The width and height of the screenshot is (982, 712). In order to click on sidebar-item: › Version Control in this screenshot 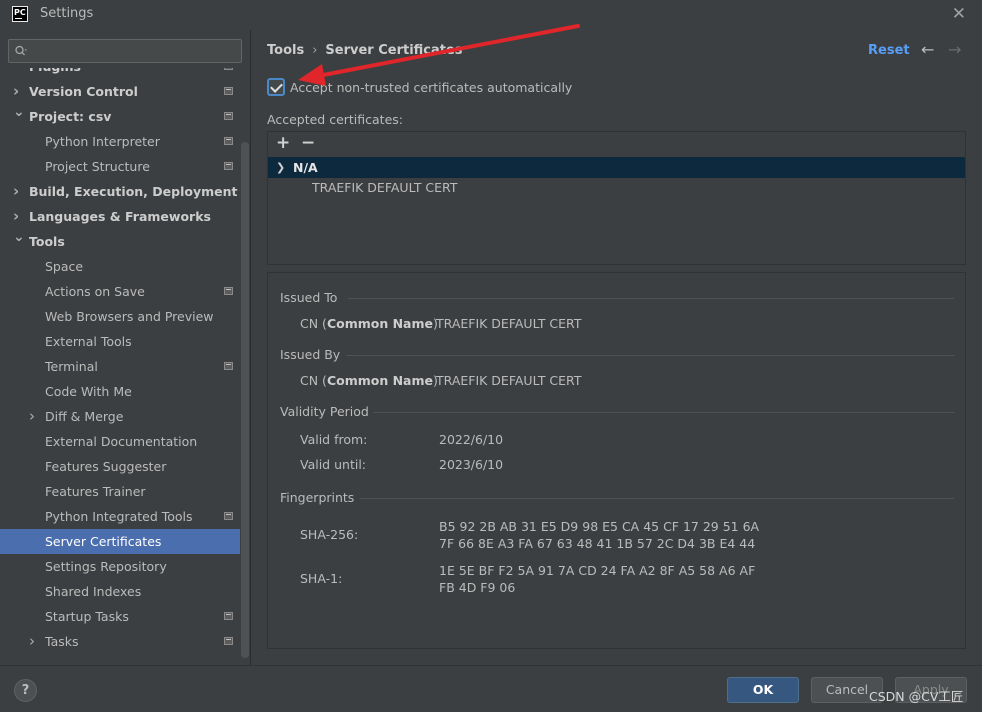, I will do `click(120, 91)`.